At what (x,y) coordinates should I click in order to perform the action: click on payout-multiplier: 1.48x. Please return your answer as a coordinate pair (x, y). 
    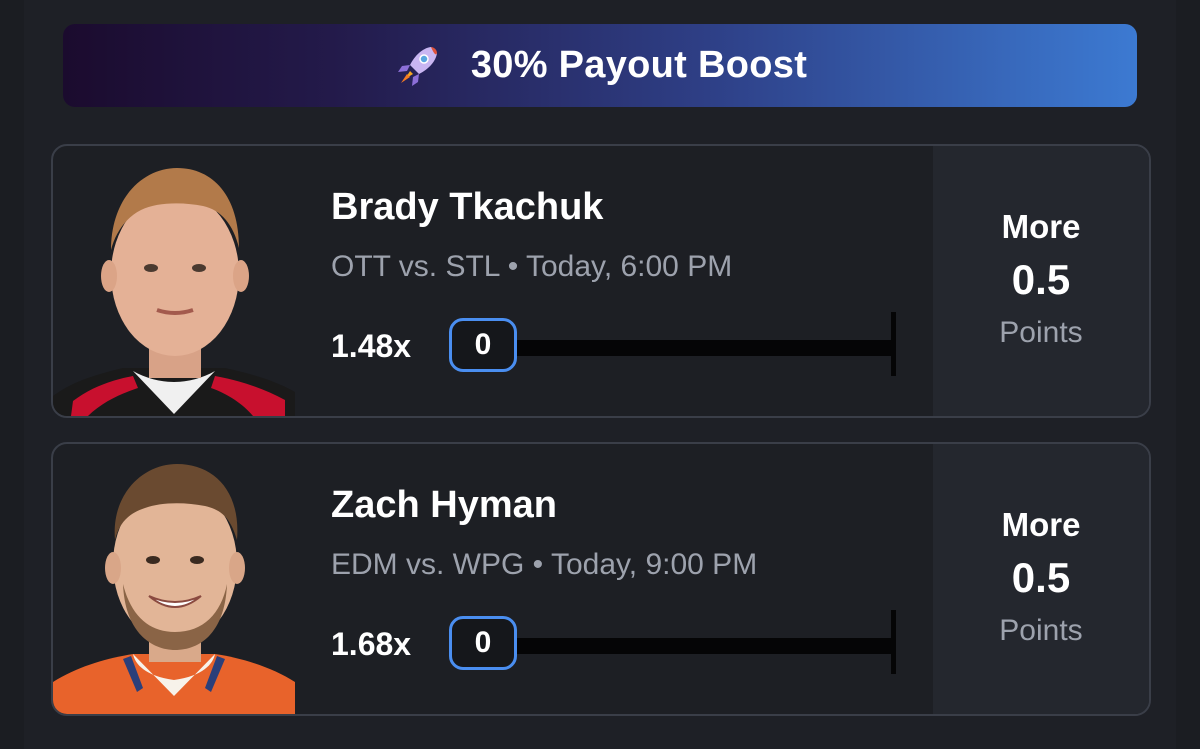
    Looking at the image, I should click on (371, 346).